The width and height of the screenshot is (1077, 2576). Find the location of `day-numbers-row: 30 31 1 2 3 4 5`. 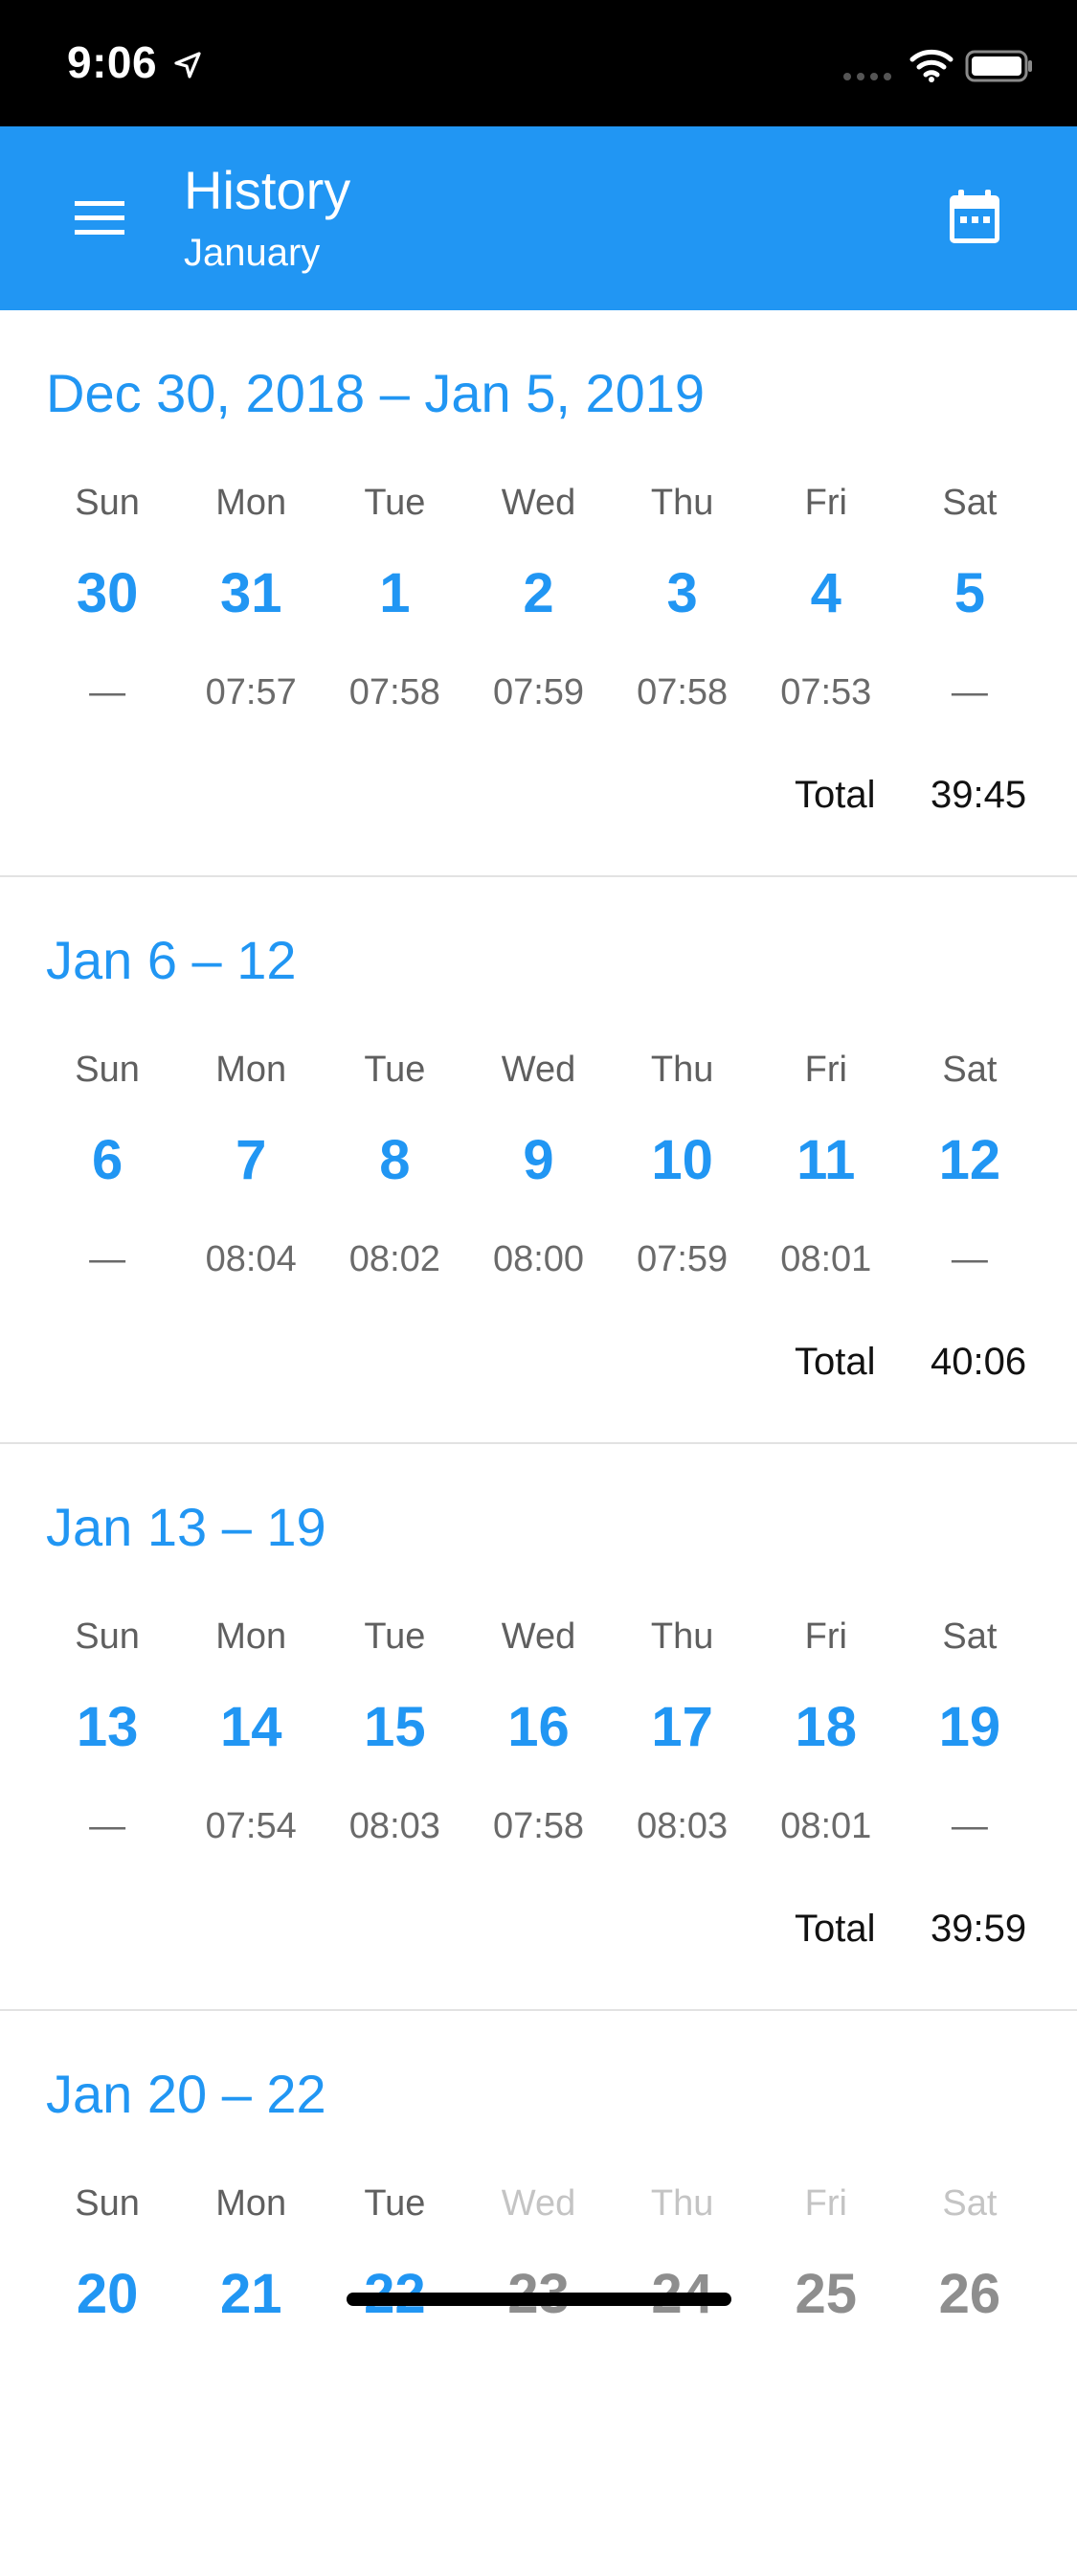

day-numbers-row: 30 31 1 2 3 4 5 is located at coordinates (538, 593).